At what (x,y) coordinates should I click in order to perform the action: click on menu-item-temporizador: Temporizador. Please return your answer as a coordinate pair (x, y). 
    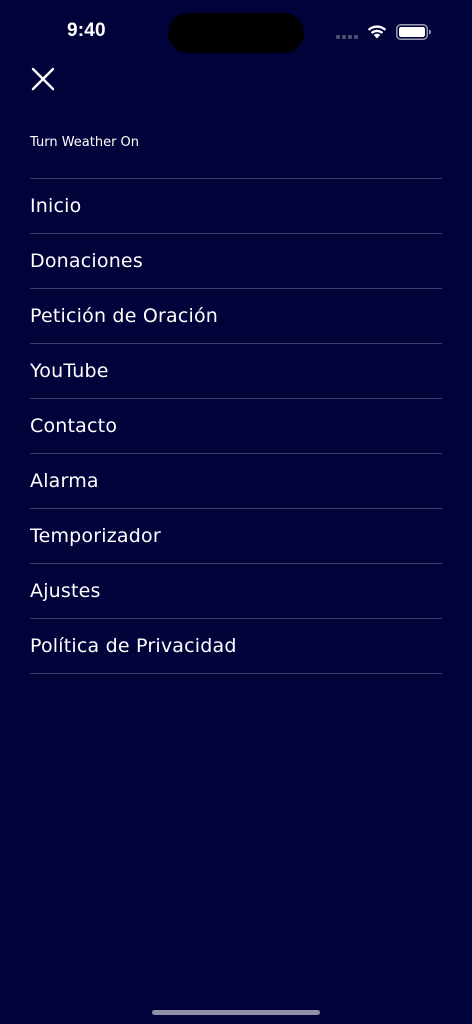
    Looking at the image, I should click on (236, 536).